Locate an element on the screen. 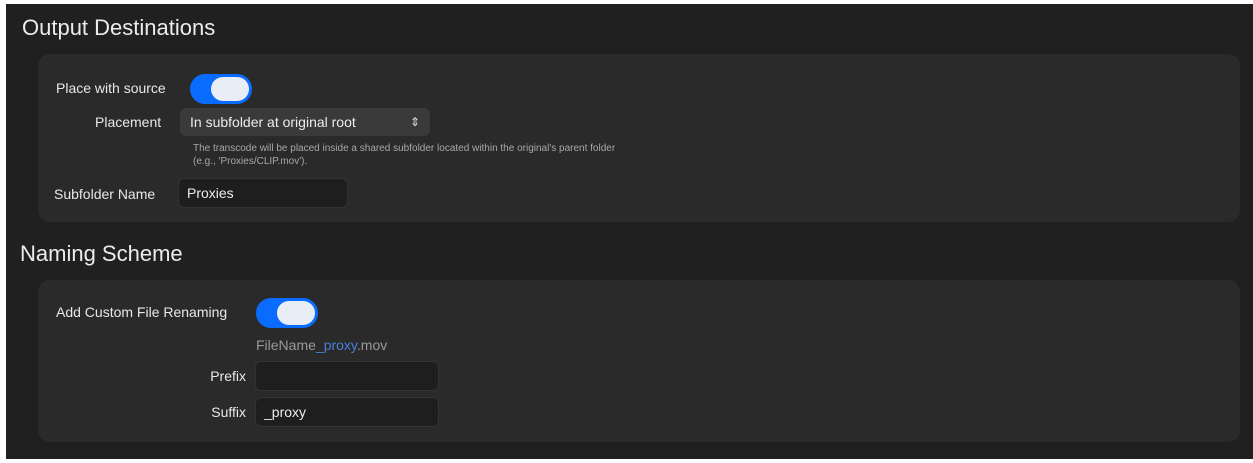 The width and height of the screenshot is (1253, 463). place-with-source-toggle is located at coordinates (221, 89).